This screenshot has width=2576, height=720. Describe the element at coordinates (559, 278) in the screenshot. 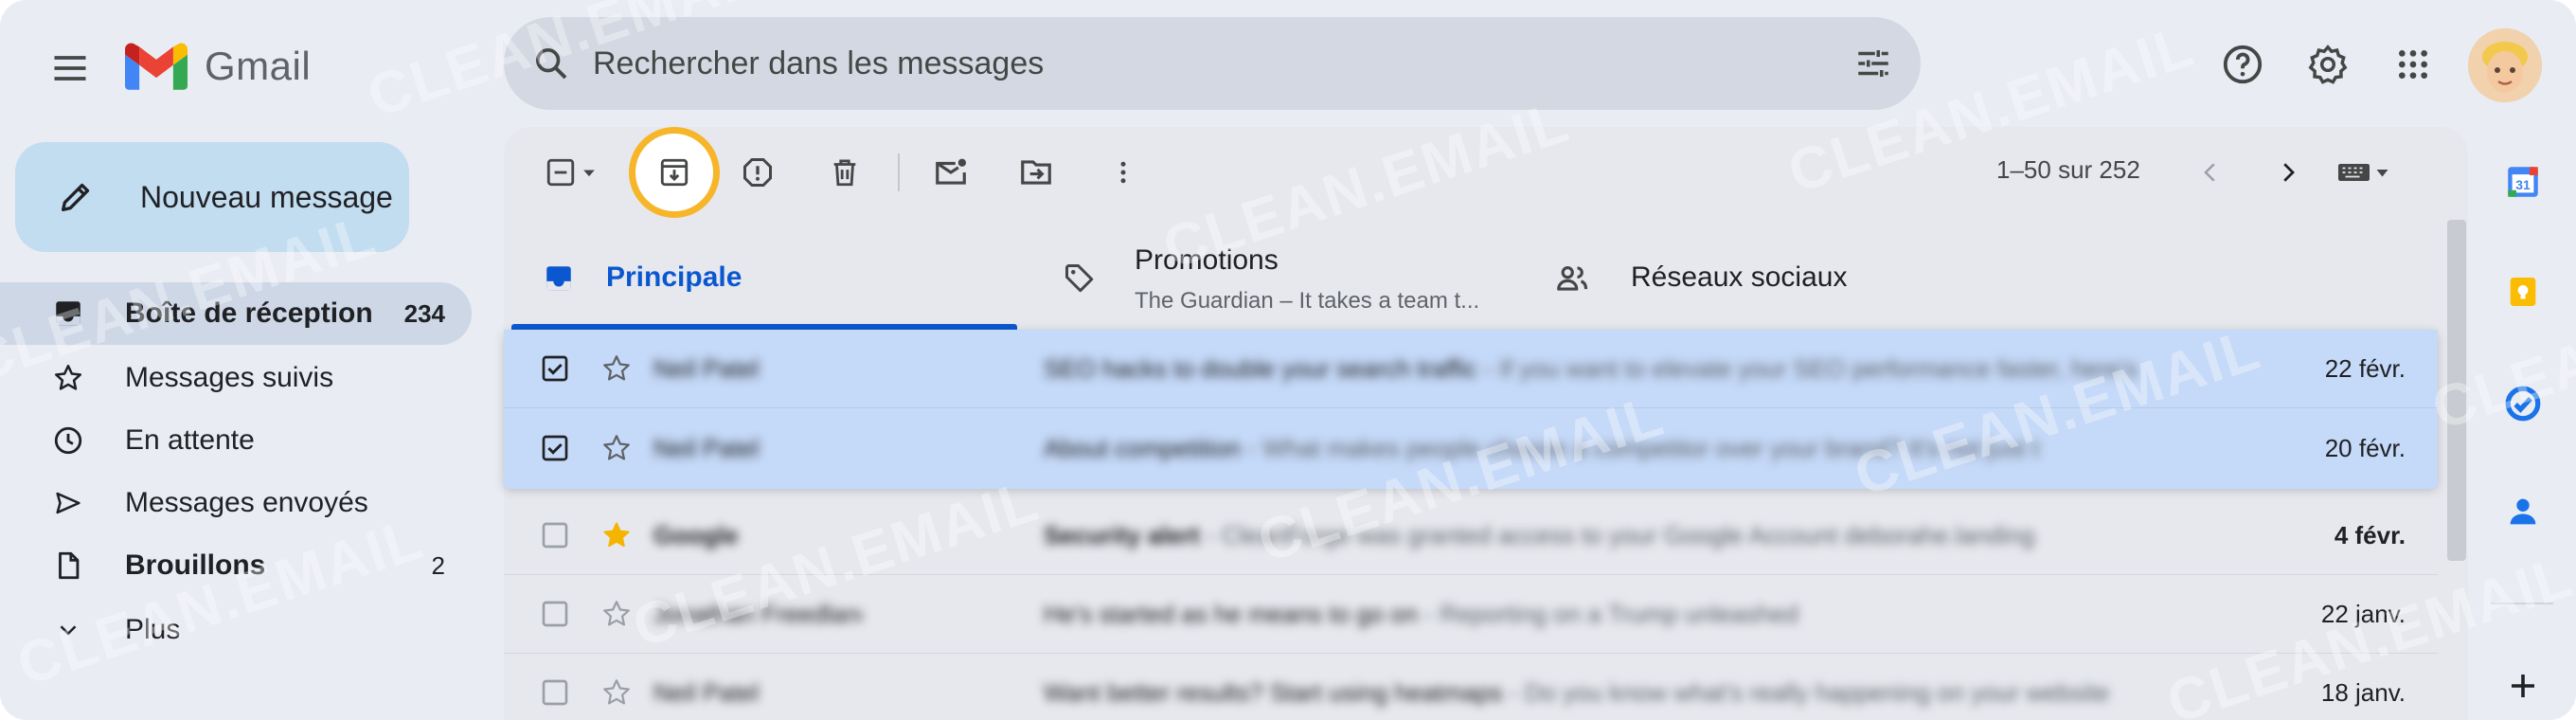

I see `inbox-tab-icon` at that location.